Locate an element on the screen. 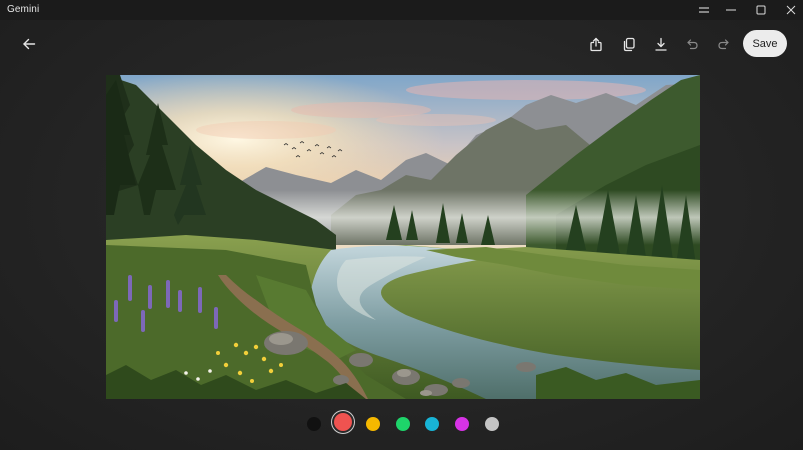  maximize-button is located at coordinates (761, 10).